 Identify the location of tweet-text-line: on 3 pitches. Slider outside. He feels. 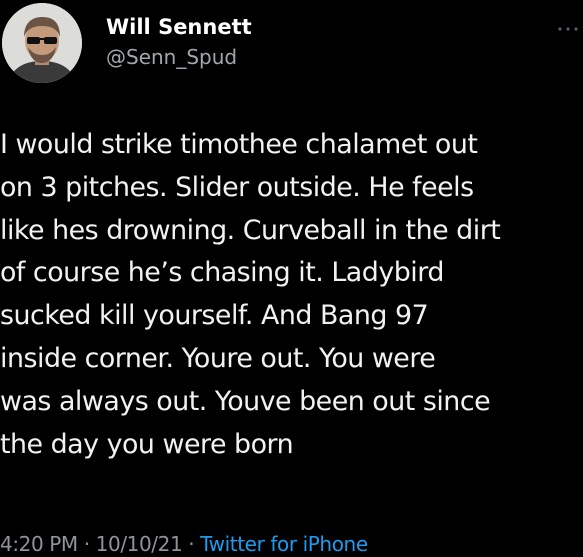
(237, 187).